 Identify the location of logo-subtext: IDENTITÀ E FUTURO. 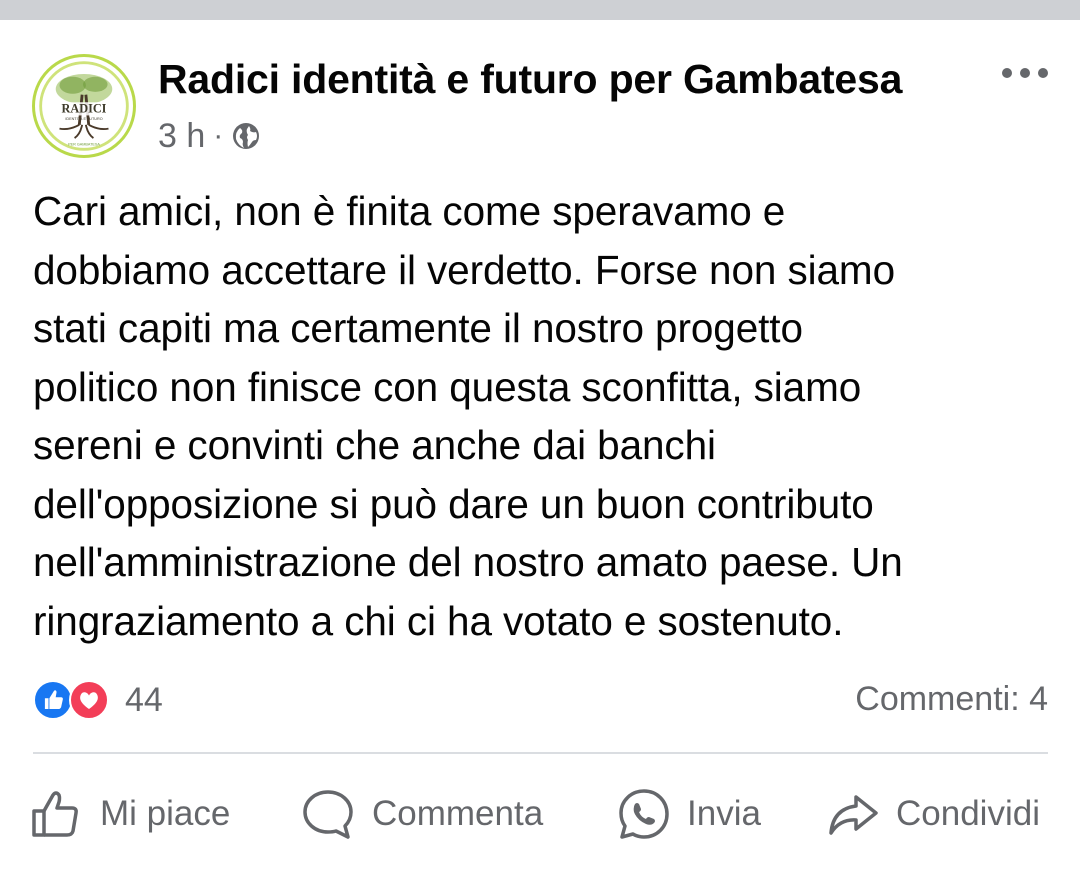
(83, 119).